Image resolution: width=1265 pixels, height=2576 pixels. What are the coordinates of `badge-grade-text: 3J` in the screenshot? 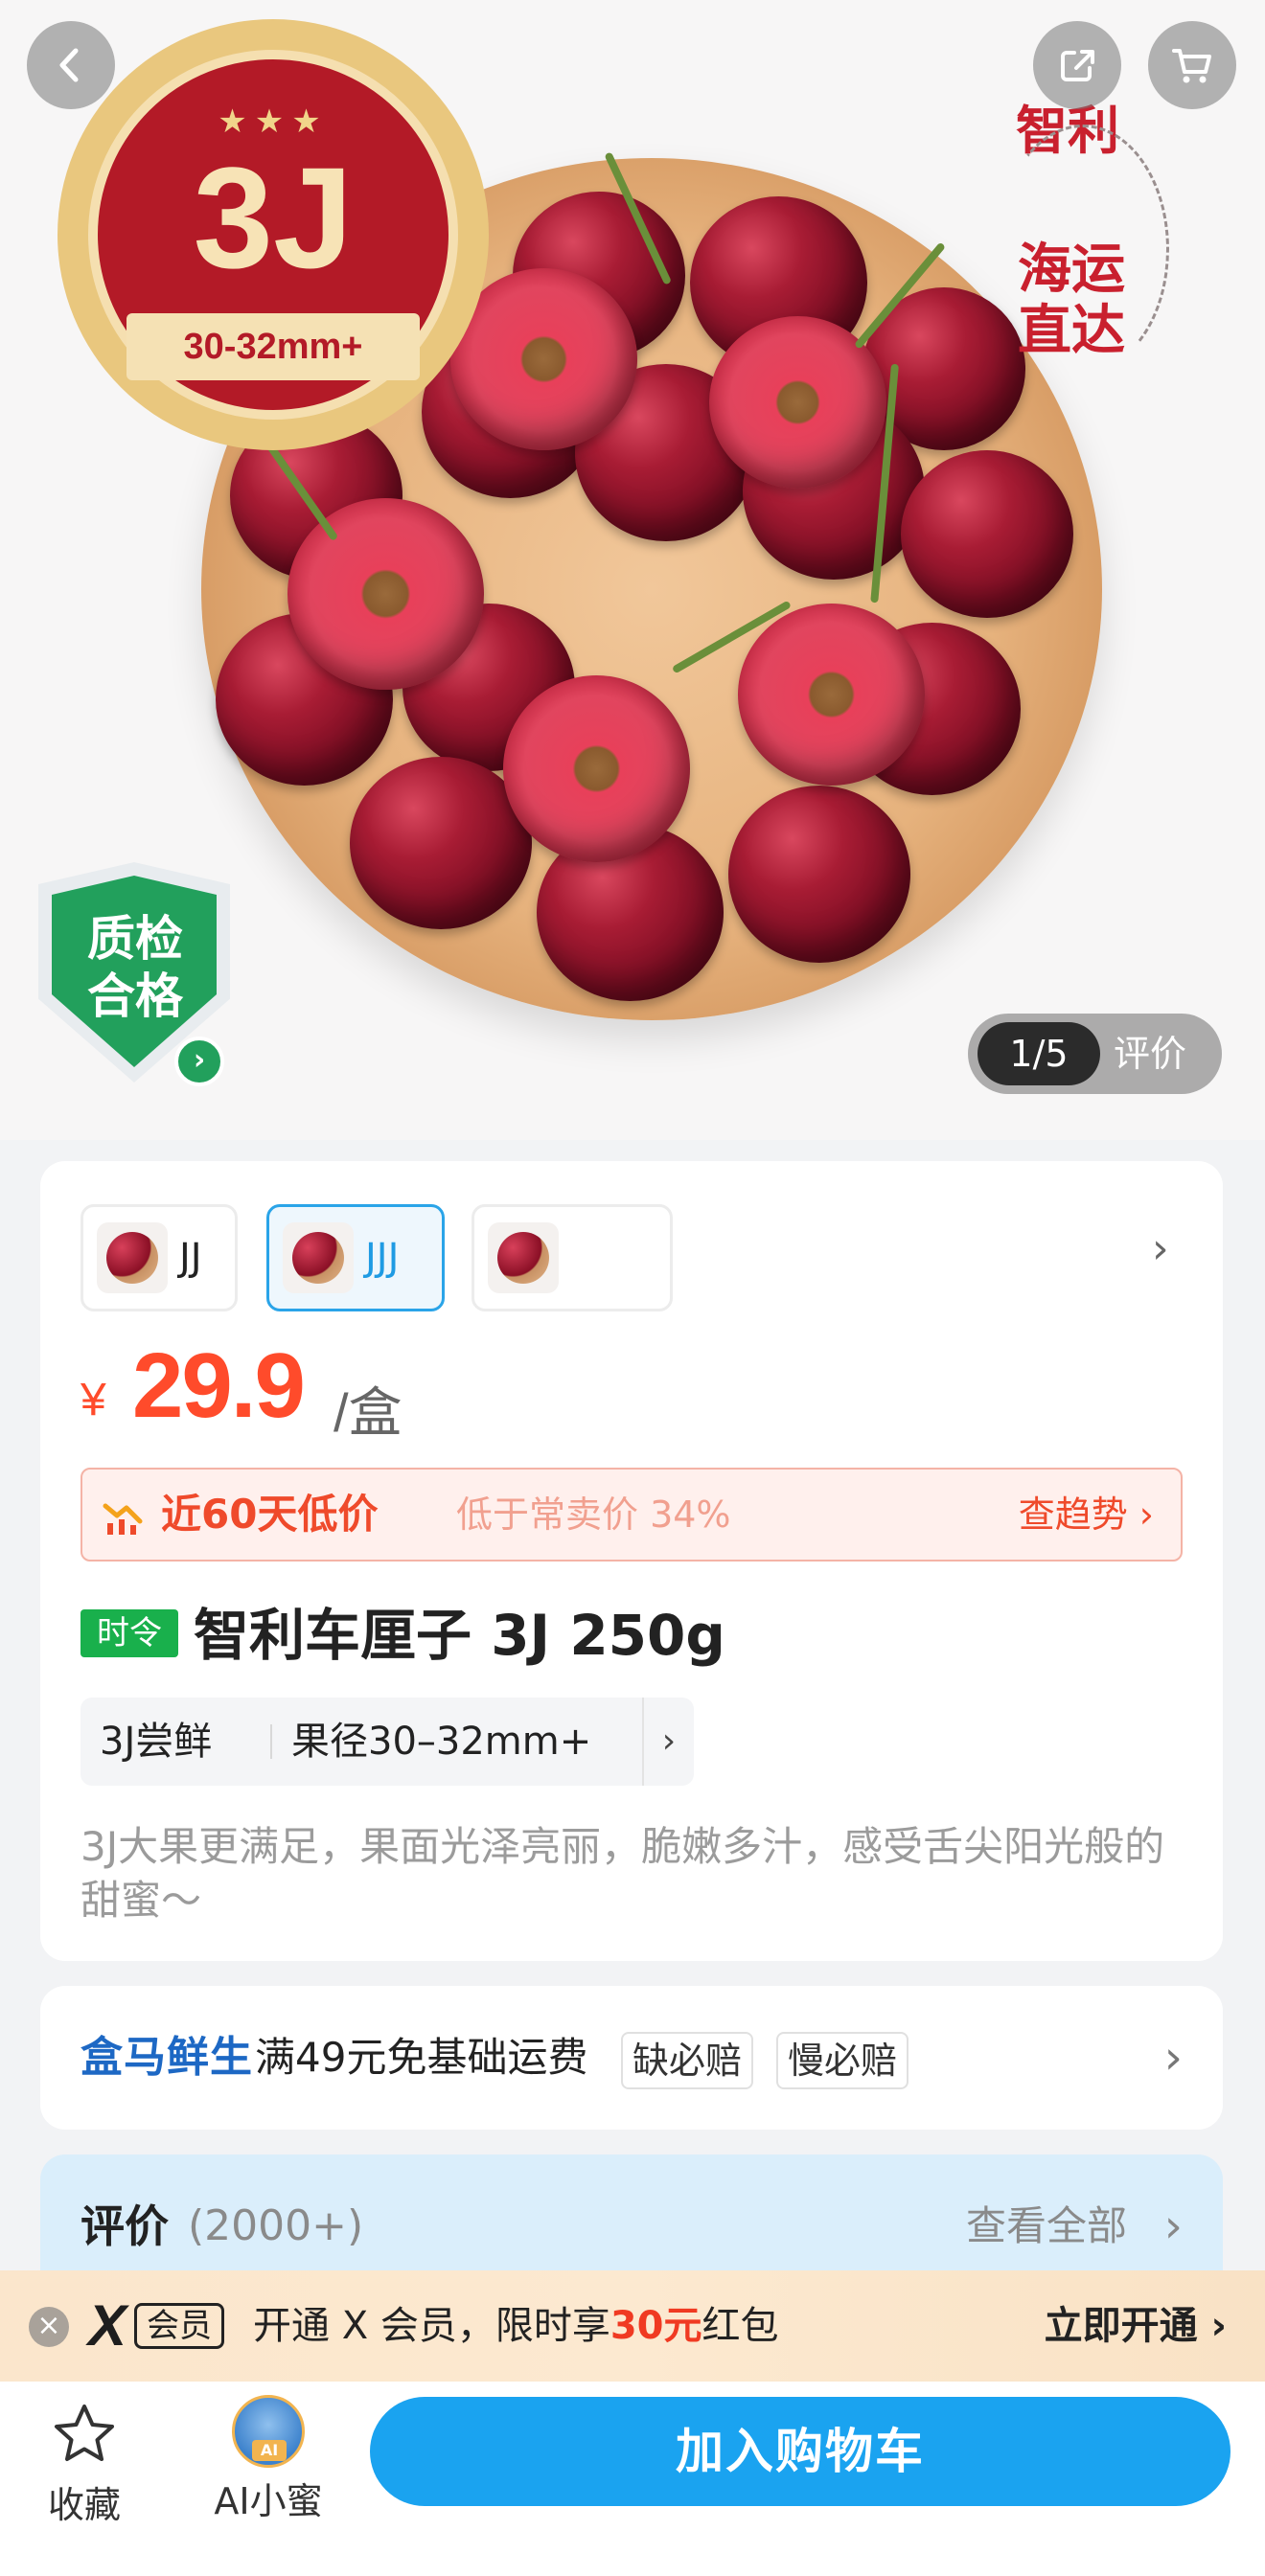 It's located at (273, 217).